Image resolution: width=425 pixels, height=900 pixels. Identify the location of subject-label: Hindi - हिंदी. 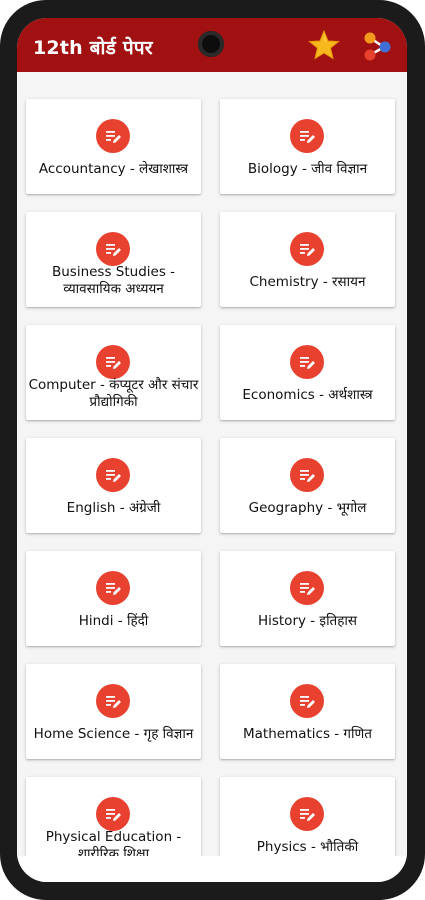
(113, 621).